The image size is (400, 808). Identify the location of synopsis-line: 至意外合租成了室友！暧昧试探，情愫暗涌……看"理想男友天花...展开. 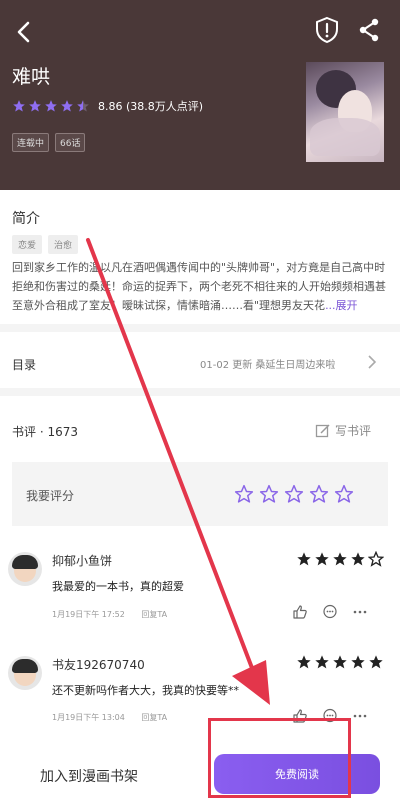
(185, 305).